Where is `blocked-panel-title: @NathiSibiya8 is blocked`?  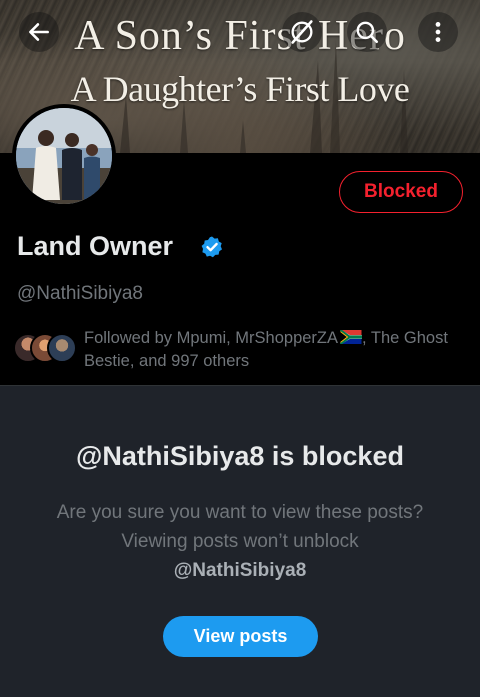
blocked-panel-title: @NathiSibiya8 is blocked is located at coordinates (240, 456).